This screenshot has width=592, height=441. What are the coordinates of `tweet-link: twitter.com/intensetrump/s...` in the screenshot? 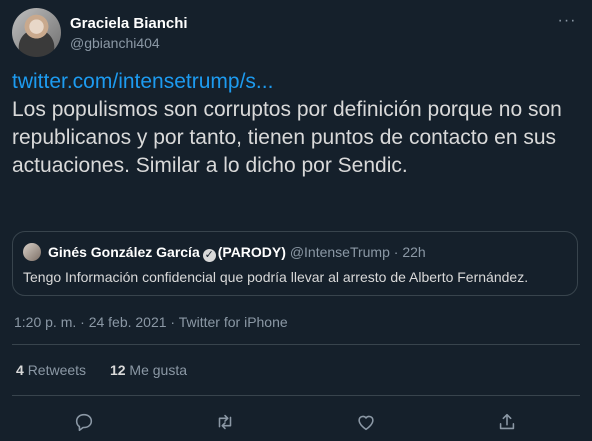 It's located at (297, 82).